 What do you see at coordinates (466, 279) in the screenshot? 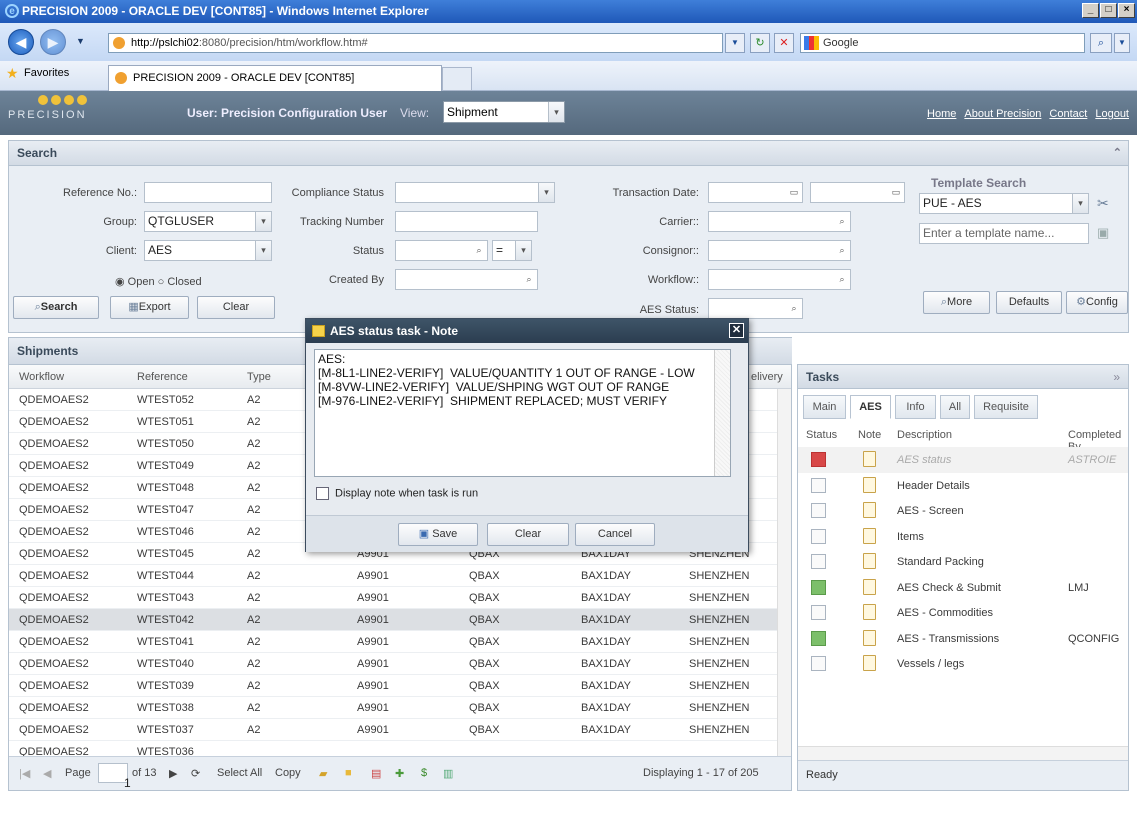
I see `created-by-input: ⌕` at bounding box center [466, 279].